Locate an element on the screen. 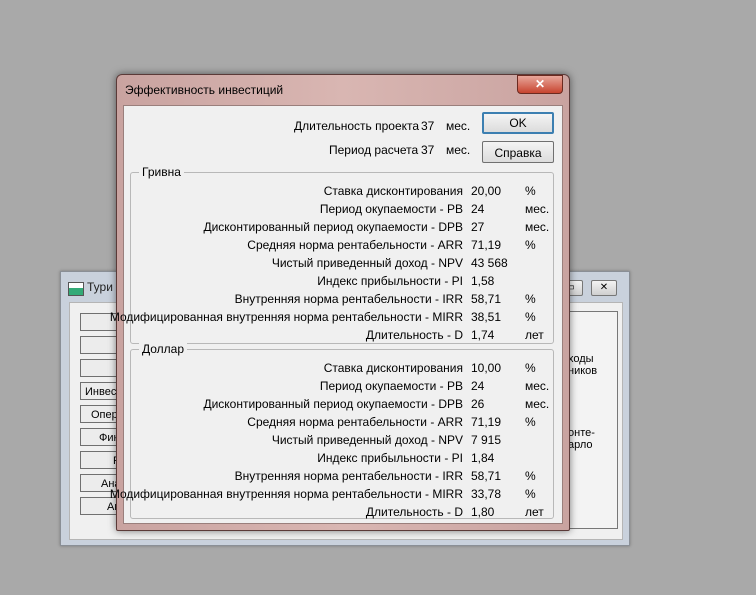 Image resolution: width=756 pixels, height=595 pixels. dialog-title: Эффективность инвестиций is located at coordinates (204, 90).